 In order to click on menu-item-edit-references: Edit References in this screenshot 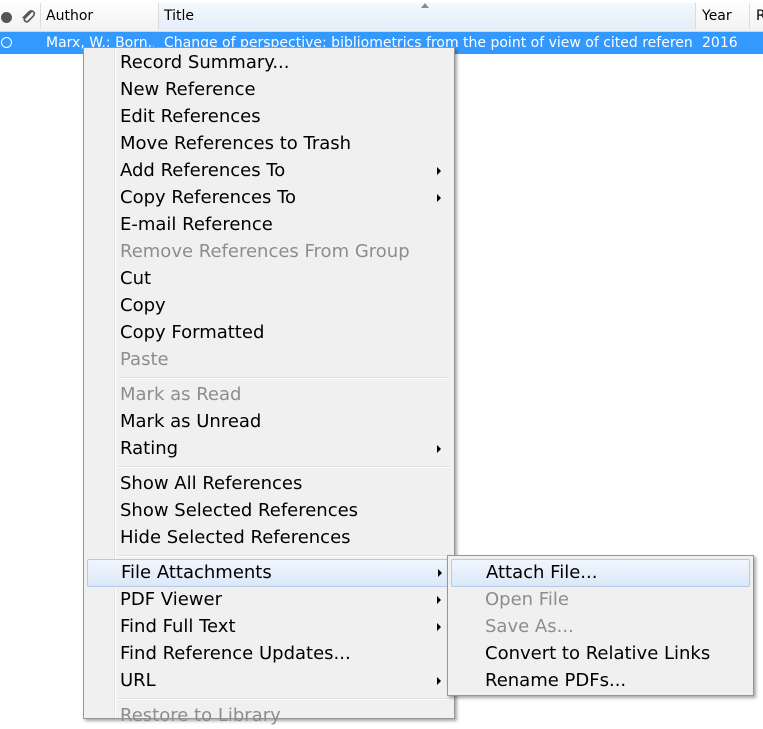, I will do `click(269, 117)`.